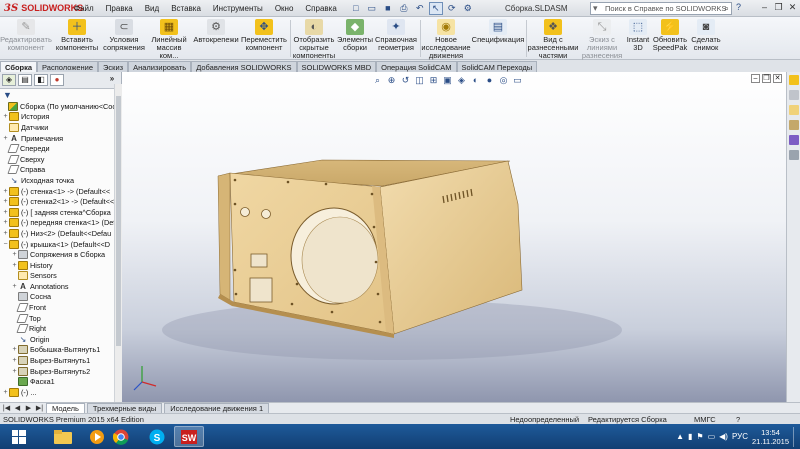 This screenshot has width=800, height=449. Describe the element at coordinates (742, 8) in the screenshot. I see `help-question-icon: ?` at that location.